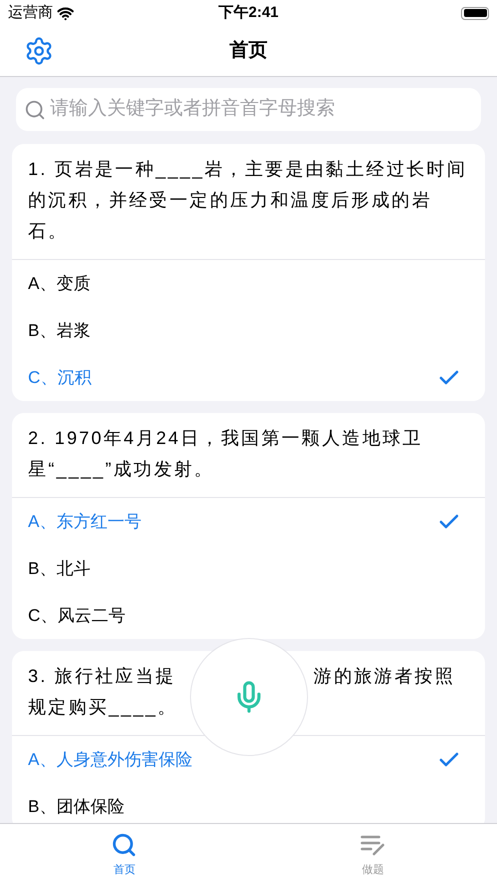  What do you see at coordinates (102, 676) in the screenshot?
I see `question-text: 3. 旅行社应当提` at bounding box center [102, 676].